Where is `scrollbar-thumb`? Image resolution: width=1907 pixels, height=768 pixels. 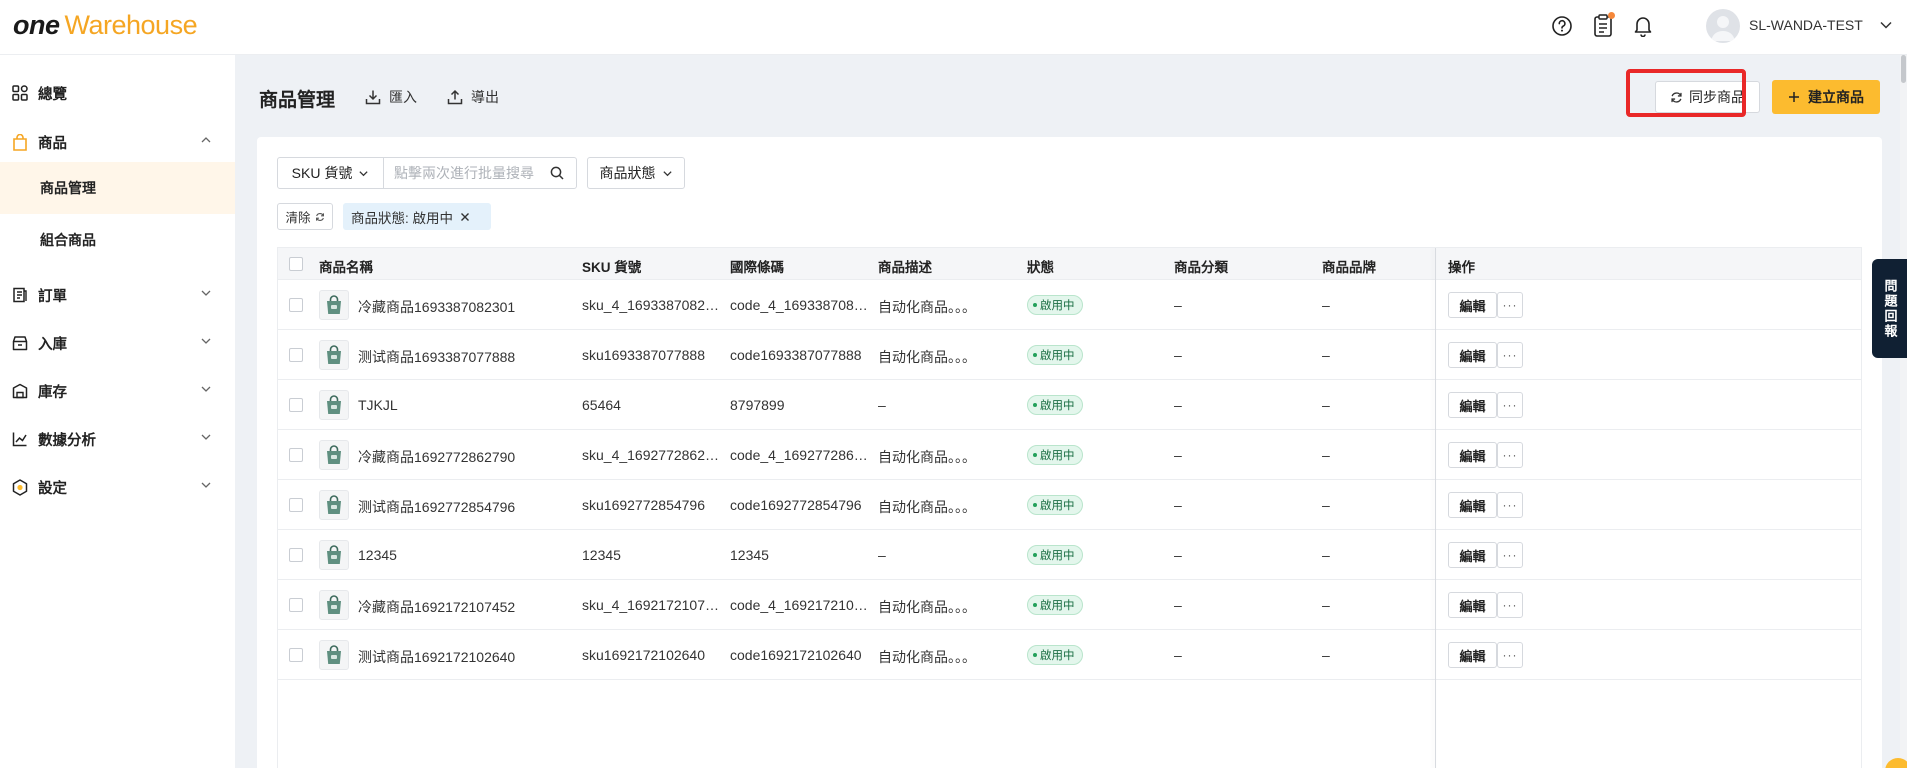 scrollbar-thumb is located at coordinates (1903, 69).